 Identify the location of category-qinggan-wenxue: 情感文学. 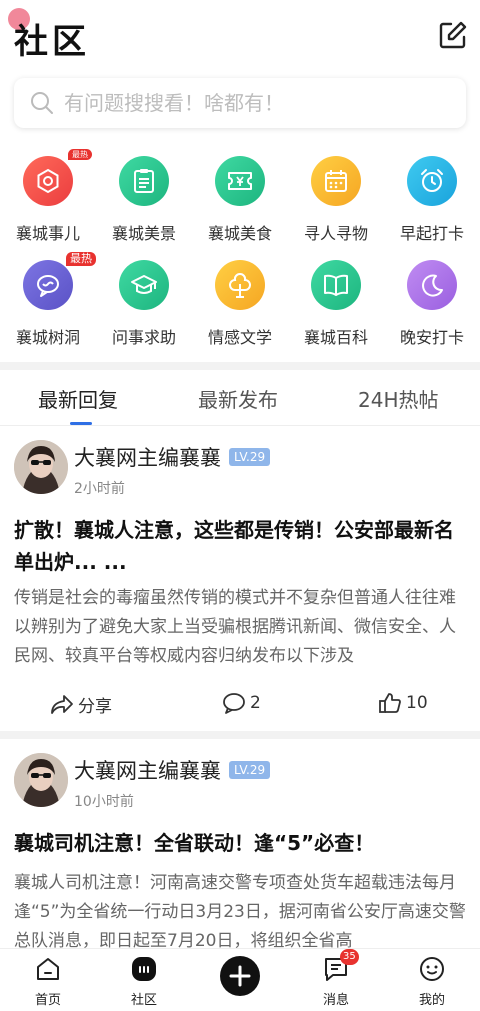
(240, 306).